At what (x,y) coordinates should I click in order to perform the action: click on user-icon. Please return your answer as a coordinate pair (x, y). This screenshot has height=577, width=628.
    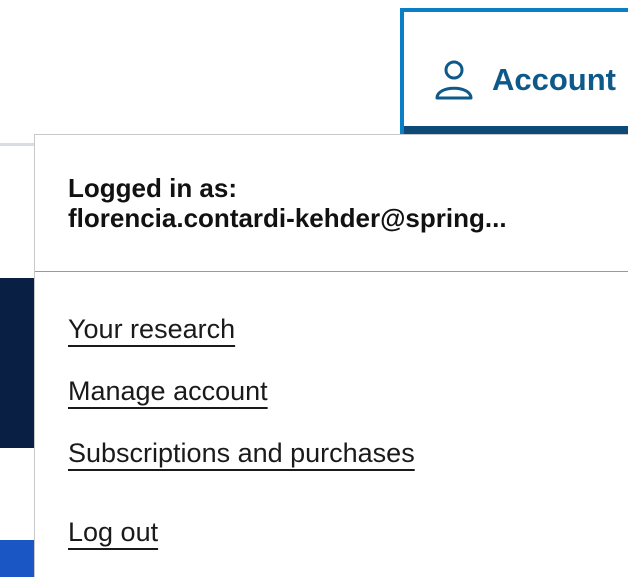
    Looking at the image, I should click on (454, 80).